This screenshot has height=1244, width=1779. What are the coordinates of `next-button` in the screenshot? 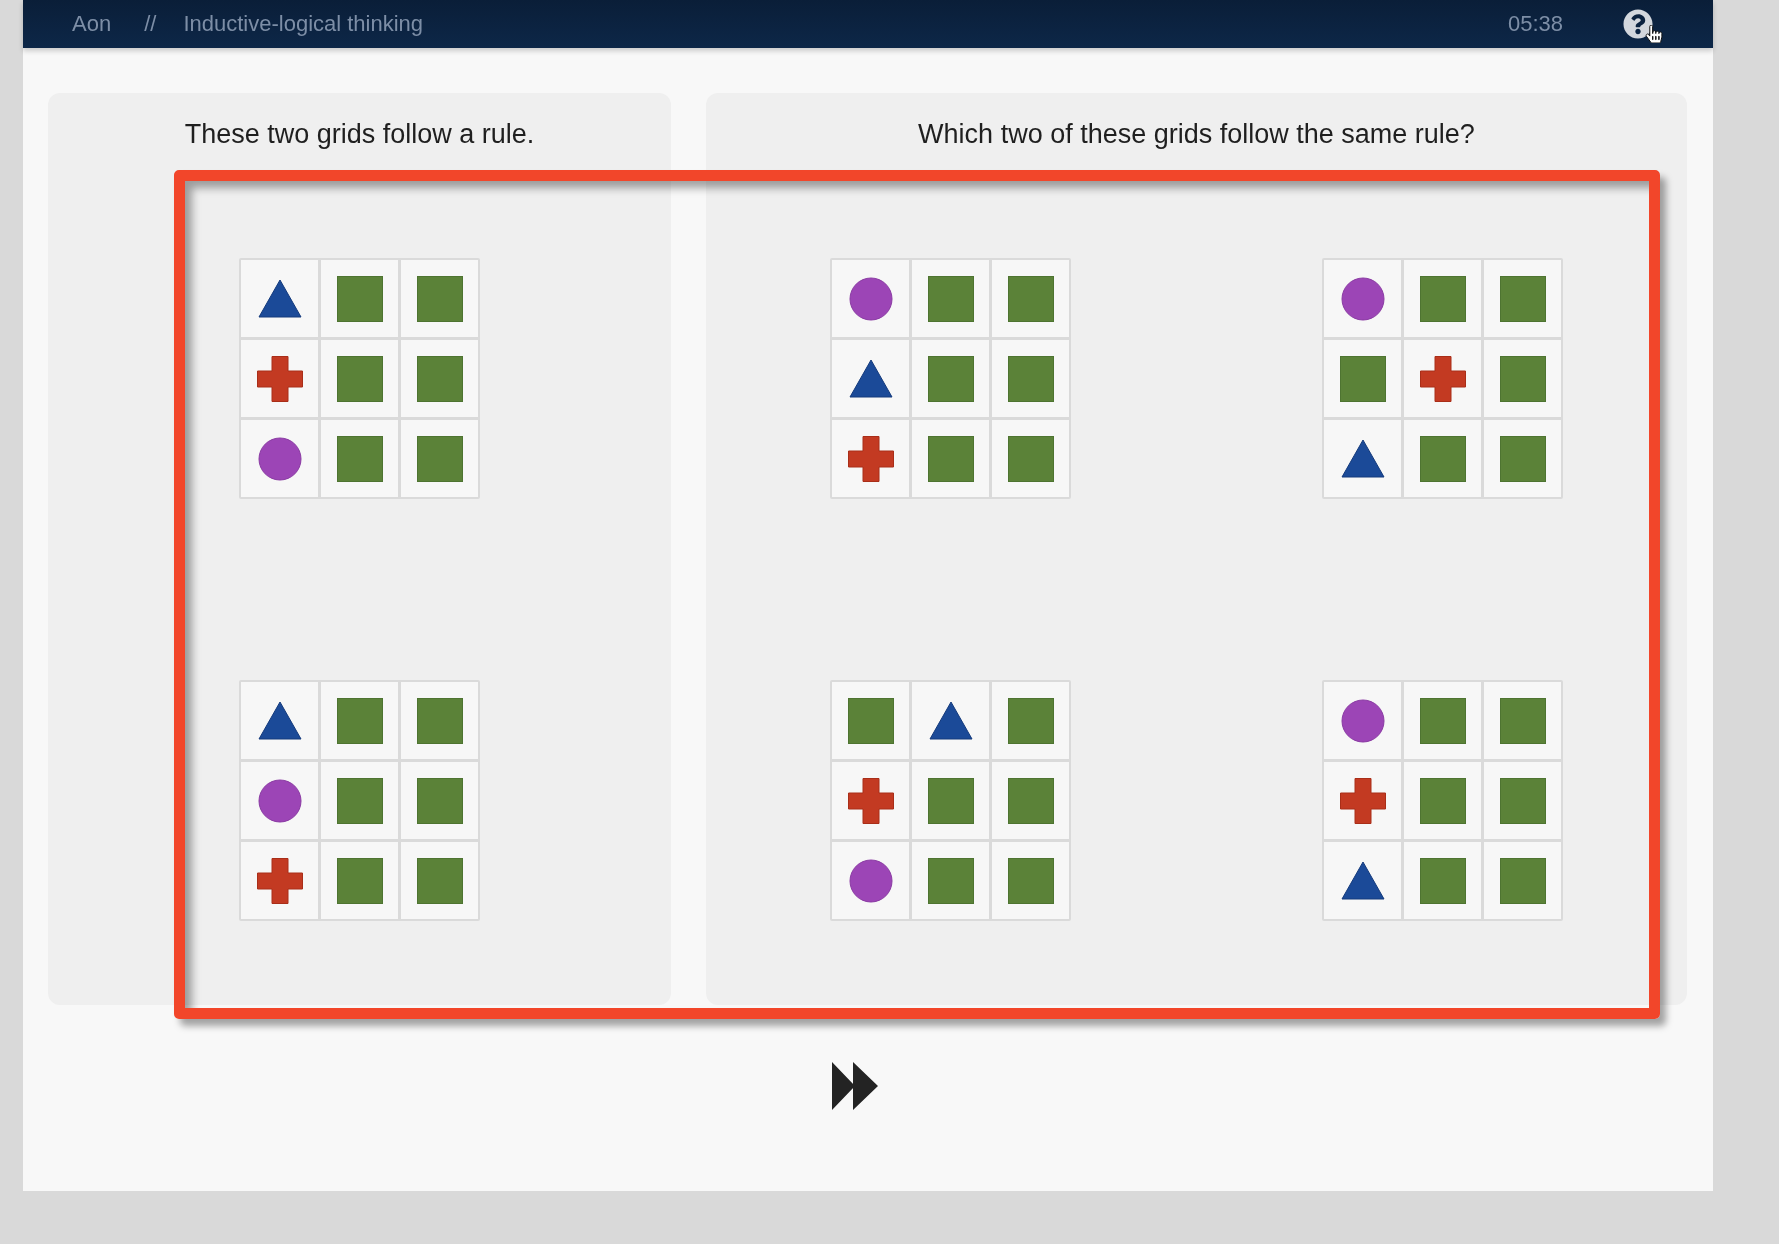 It's located at (855, 1086).